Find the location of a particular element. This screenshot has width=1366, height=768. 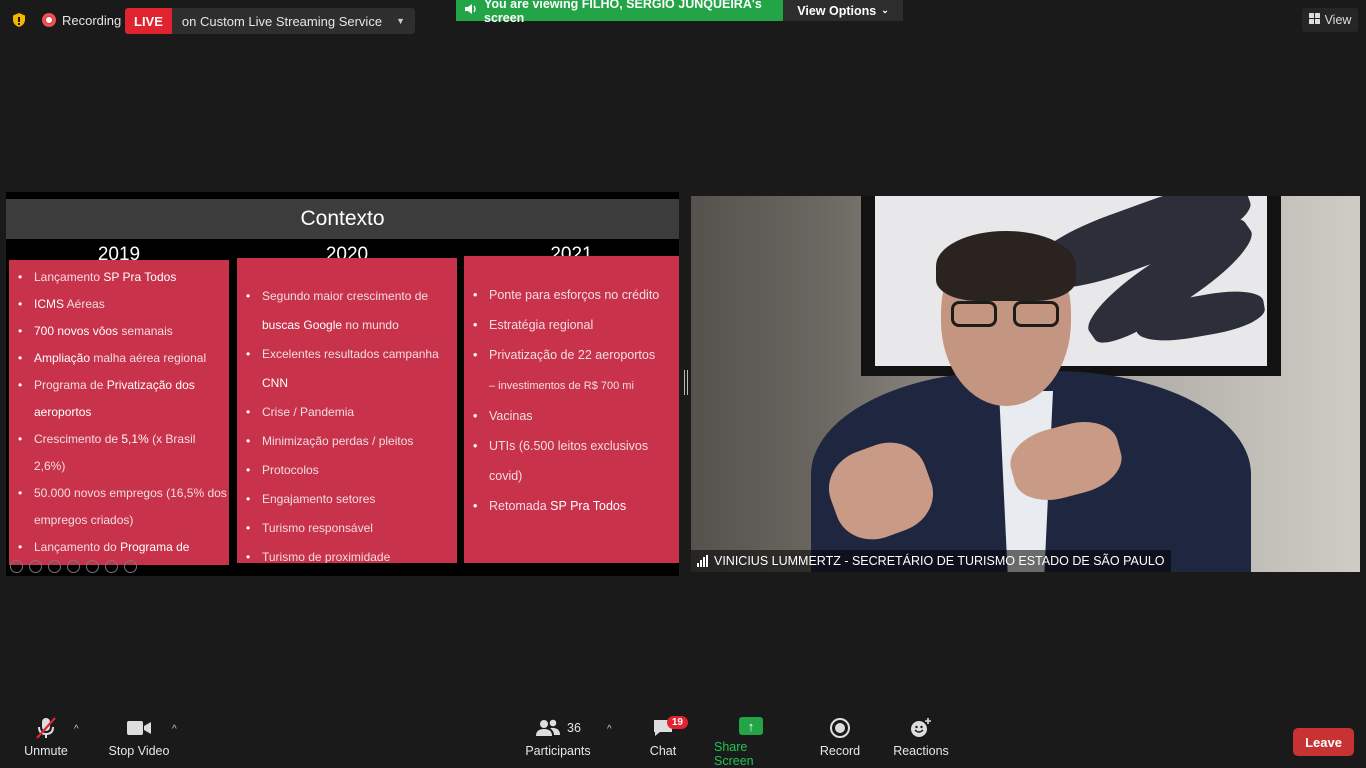

slide-bullet: empregos criados) is located at coordinates (119, 520).